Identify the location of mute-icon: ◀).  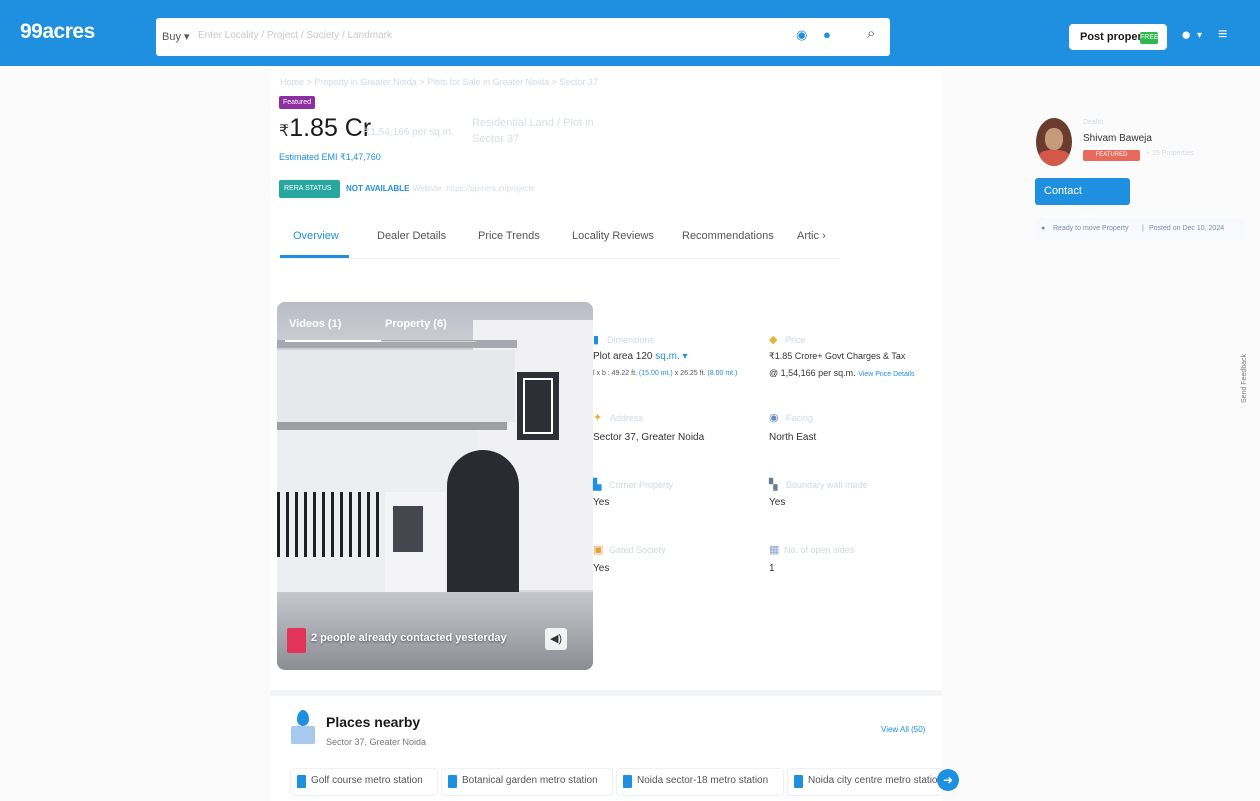
(556, 639).